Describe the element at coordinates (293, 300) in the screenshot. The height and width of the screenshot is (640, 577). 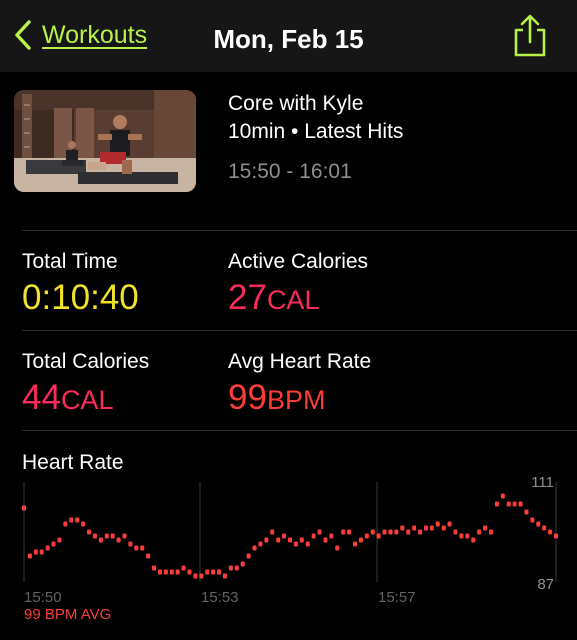
I see `active-calories-unit: CAL` at that location.